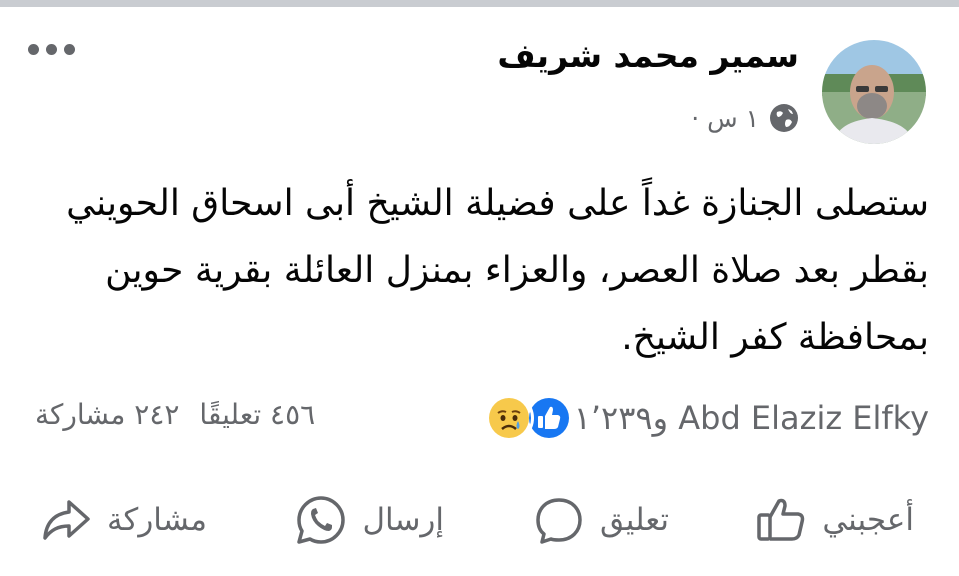 This screenshot has height=576, width=959. I want to click on author-name: سمير محمد شريف, so click(648, 55).